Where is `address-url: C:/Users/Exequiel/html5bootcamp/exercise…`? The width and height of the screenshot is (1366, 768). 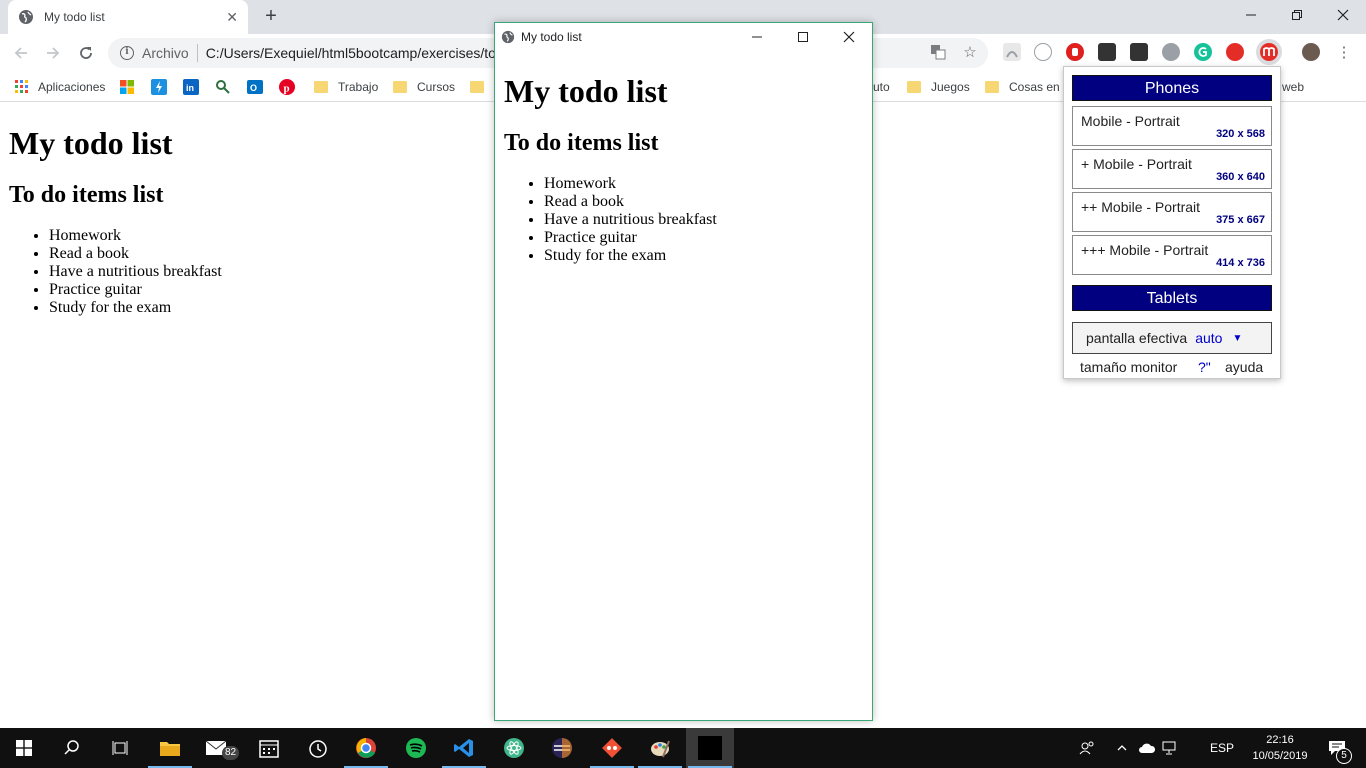
address-url: C:/Users/Exequiel/html5bootcamp/exercise… is located at coordinates (351, 53).